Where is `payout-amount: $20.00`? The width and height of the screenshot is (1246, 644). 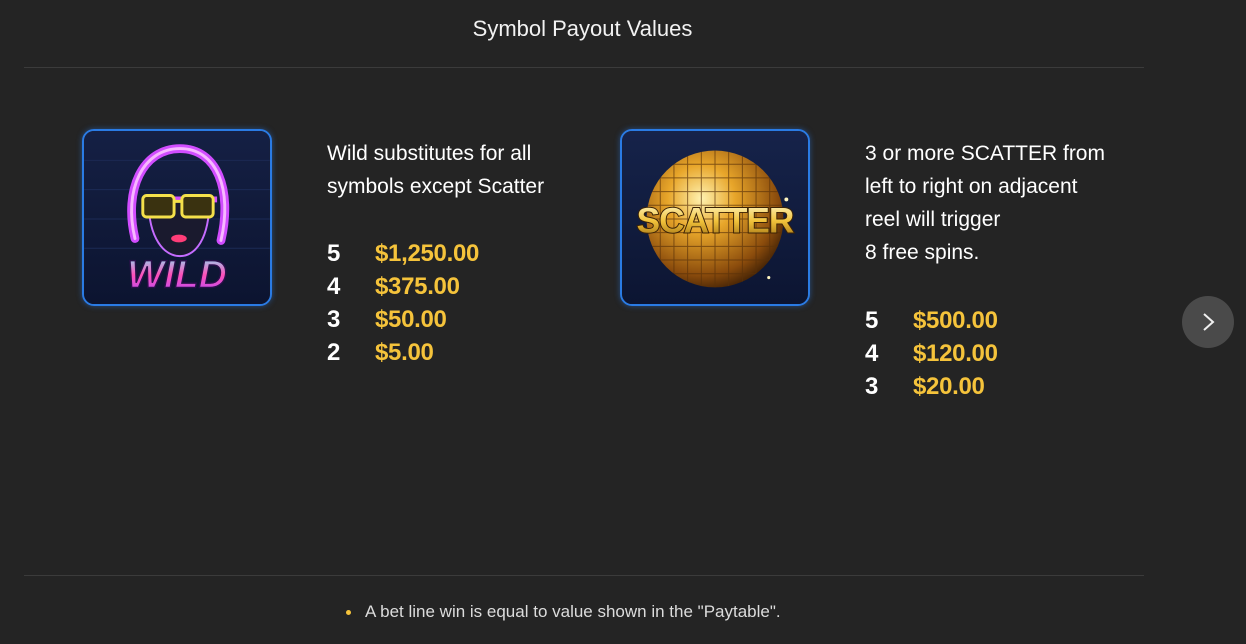 payout-amount: $20.00 is located at coordinates (949, 386).